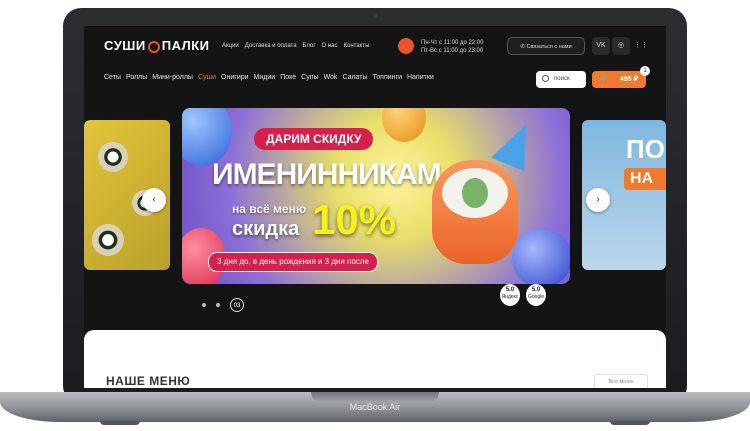  Describe the element at coordinates (271, 46) in the screenshot. I see `top-nav-delivery: Доставка и оплата` at that location.